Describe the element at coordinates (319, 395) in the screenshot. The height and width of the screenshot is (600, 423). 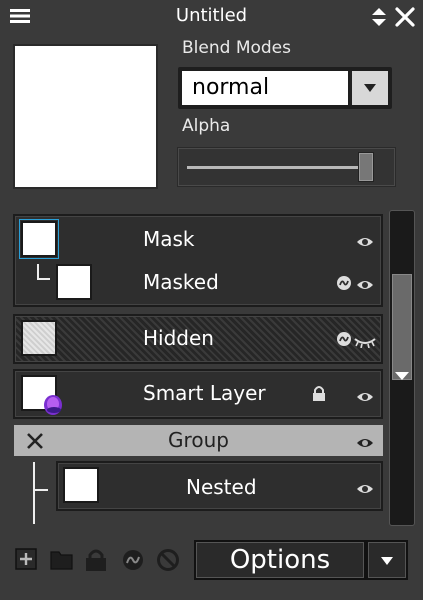
I see `lock-icon` at that location.